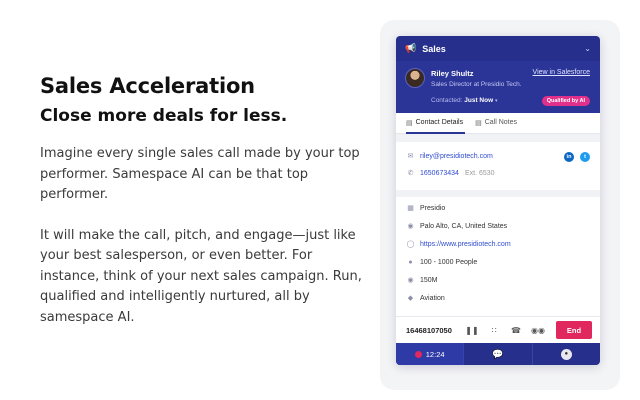  Describe the element at coordinates (587, 48) in the screenshot. I see `chevron-down-icon: ⌄` at that location.